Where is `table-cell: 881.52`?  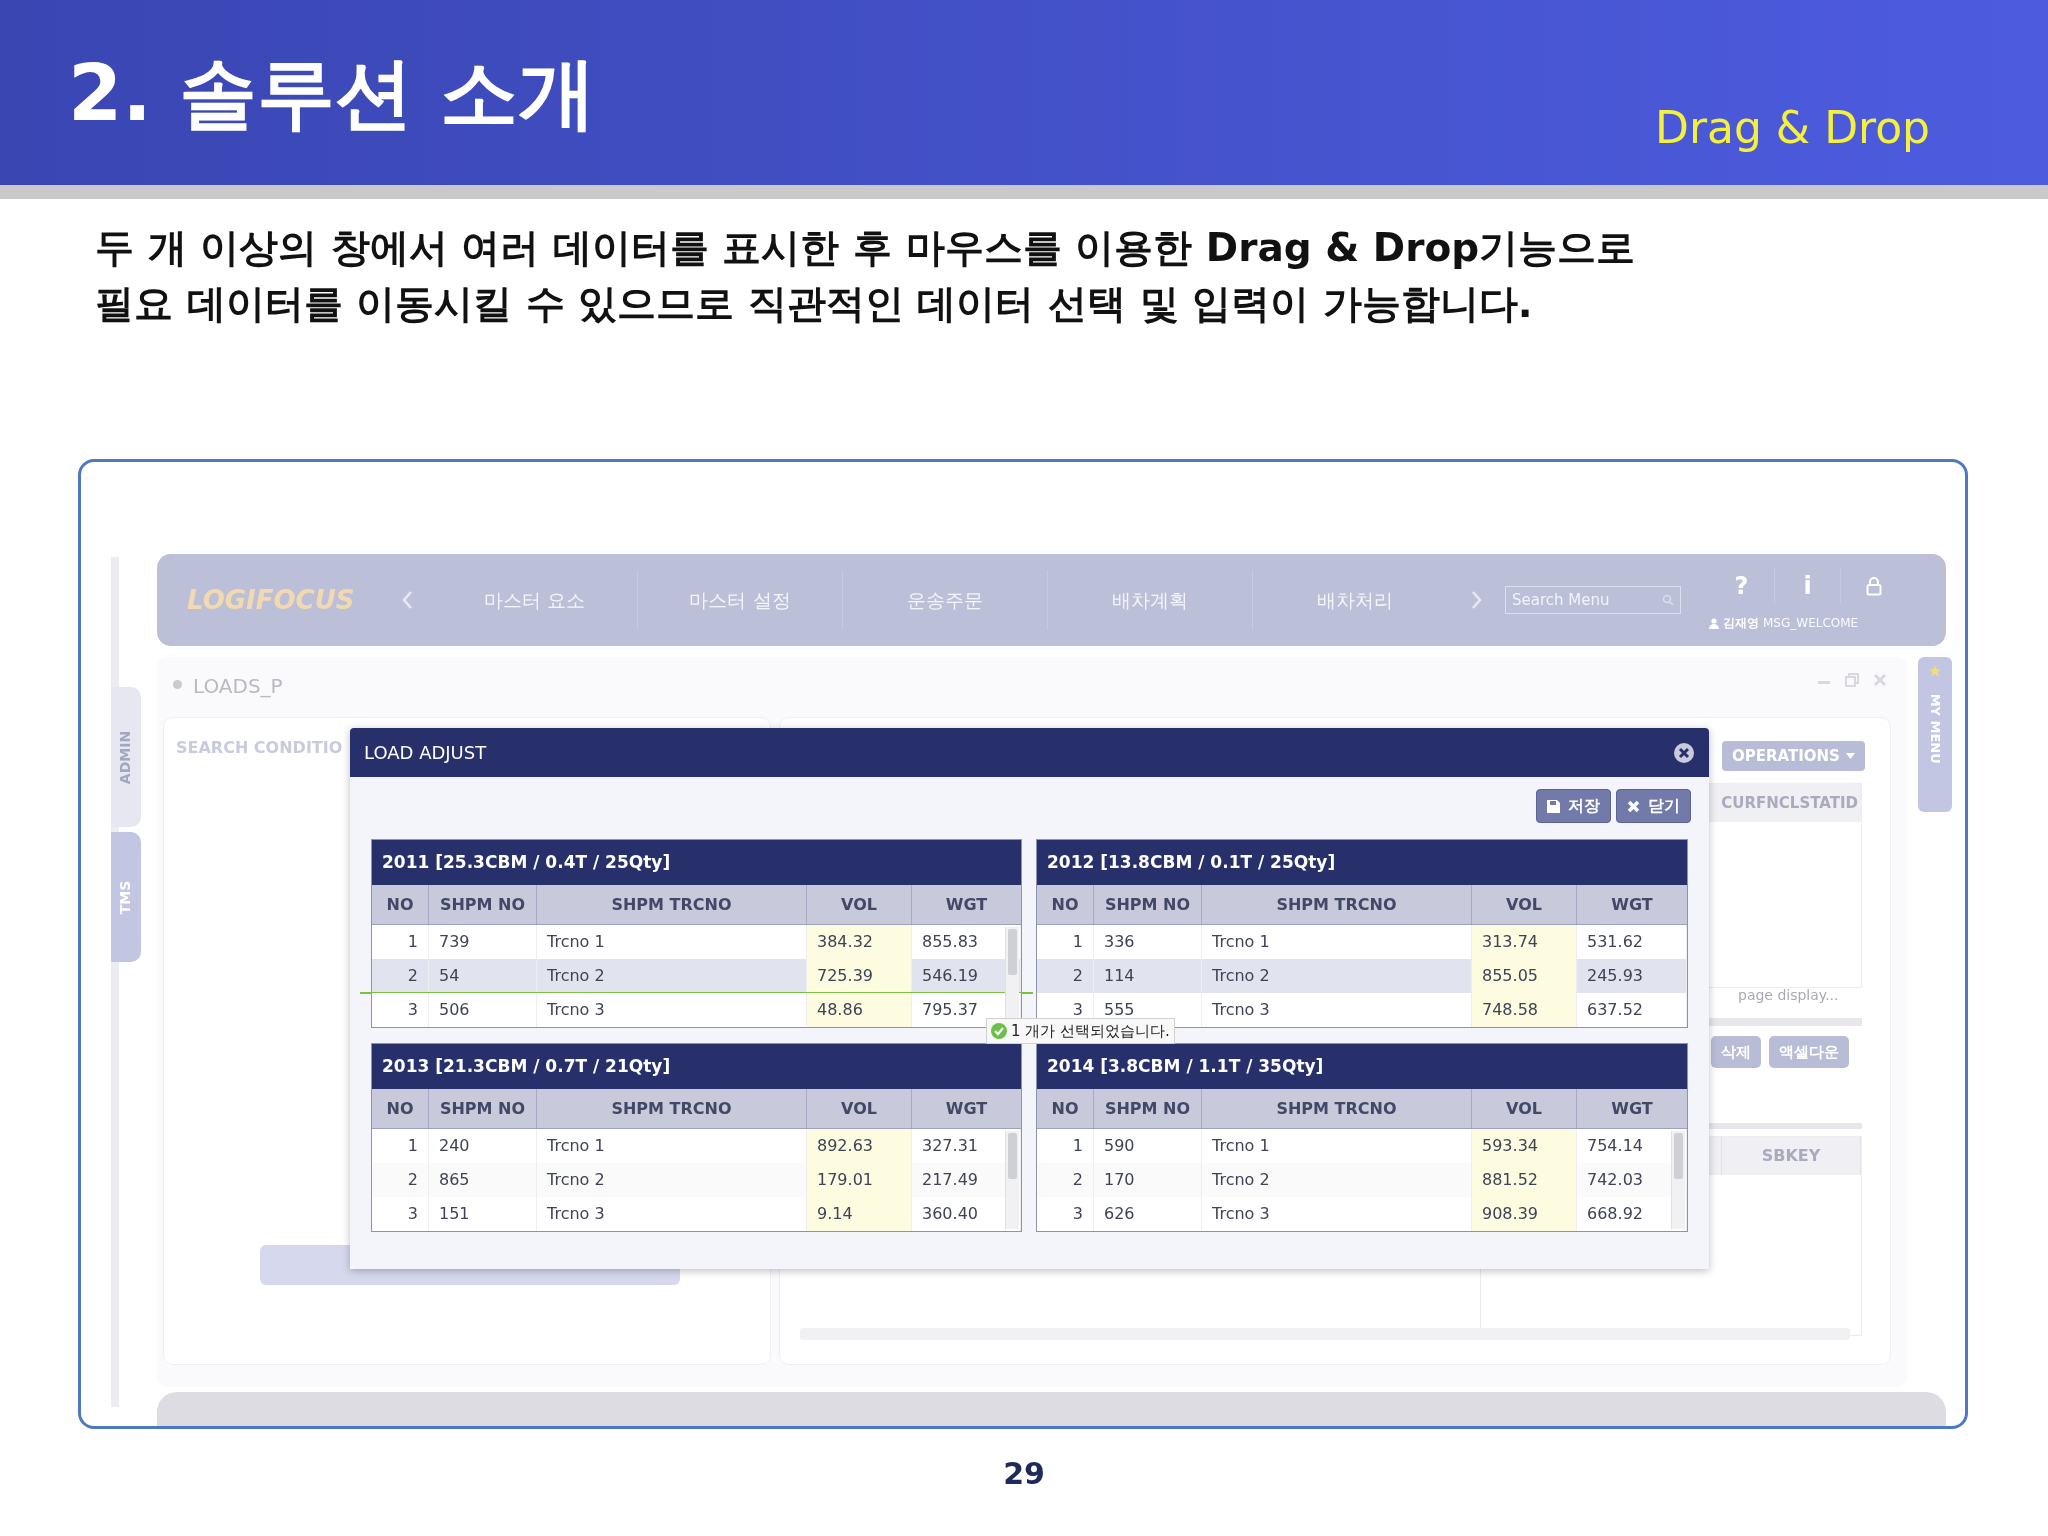
table-cell: 881.52 is located at coordinates (1524, 1180).